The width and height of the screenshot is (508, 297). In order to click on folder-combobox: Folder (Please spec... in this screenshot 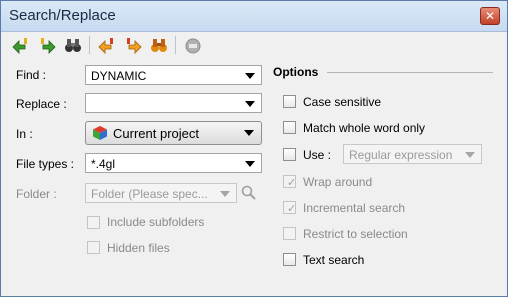, I will do `click(161, 193)`.